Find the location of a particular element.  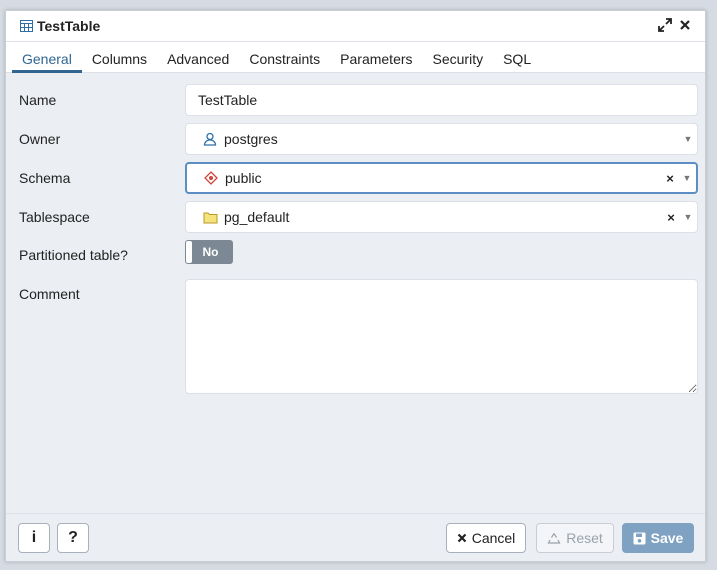

info-button: i is located at coordinates (34, 538).